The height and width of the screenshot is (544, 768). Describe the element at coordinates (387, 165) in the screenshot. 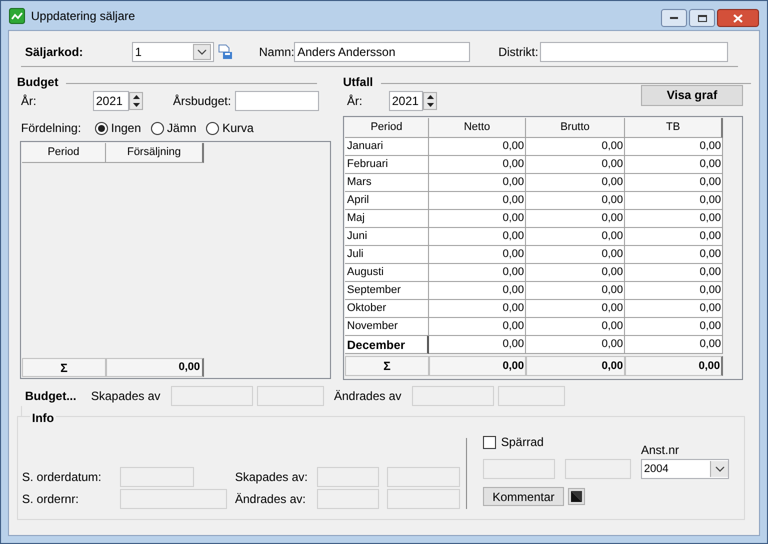

I see `period-cell: Februari` at that location.